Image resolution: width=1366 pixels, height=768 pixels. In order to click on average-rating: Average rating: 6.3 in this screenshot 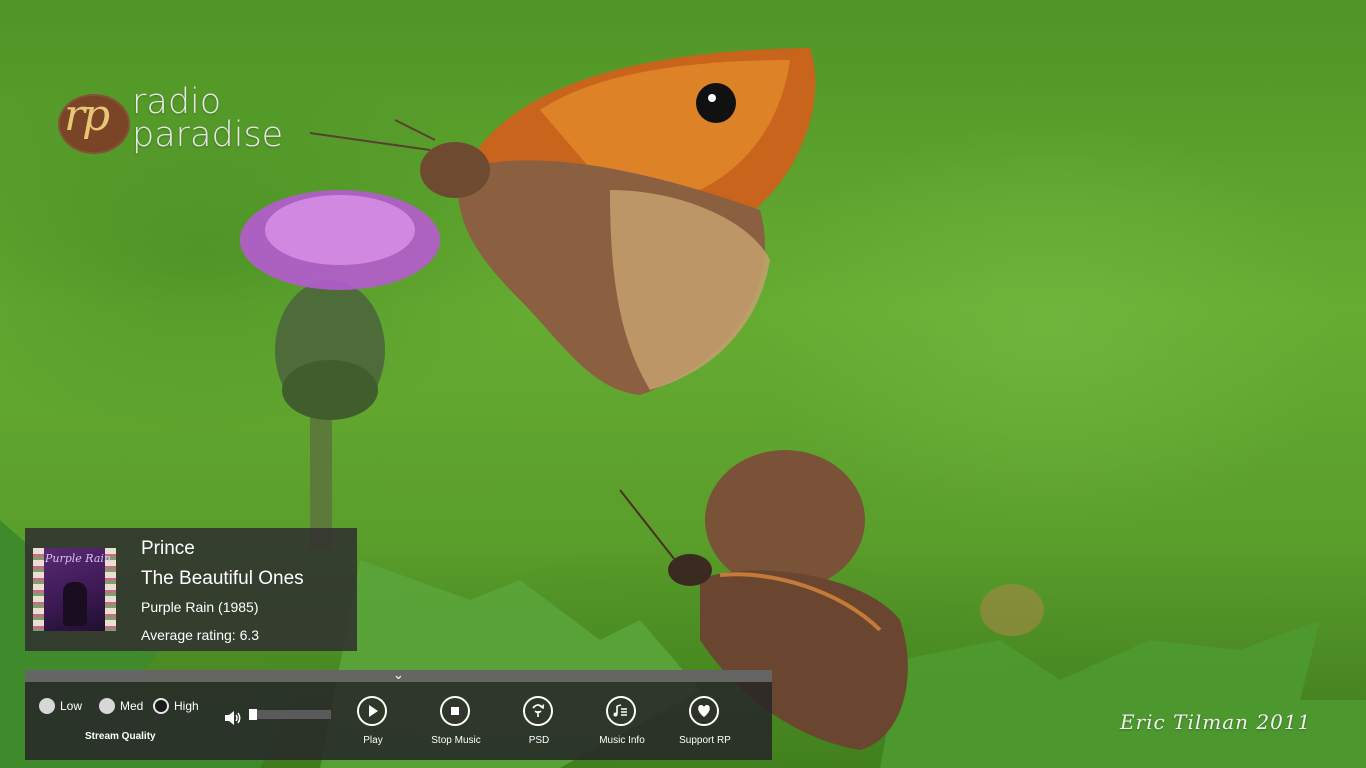, I will do `click(200, 635)`.